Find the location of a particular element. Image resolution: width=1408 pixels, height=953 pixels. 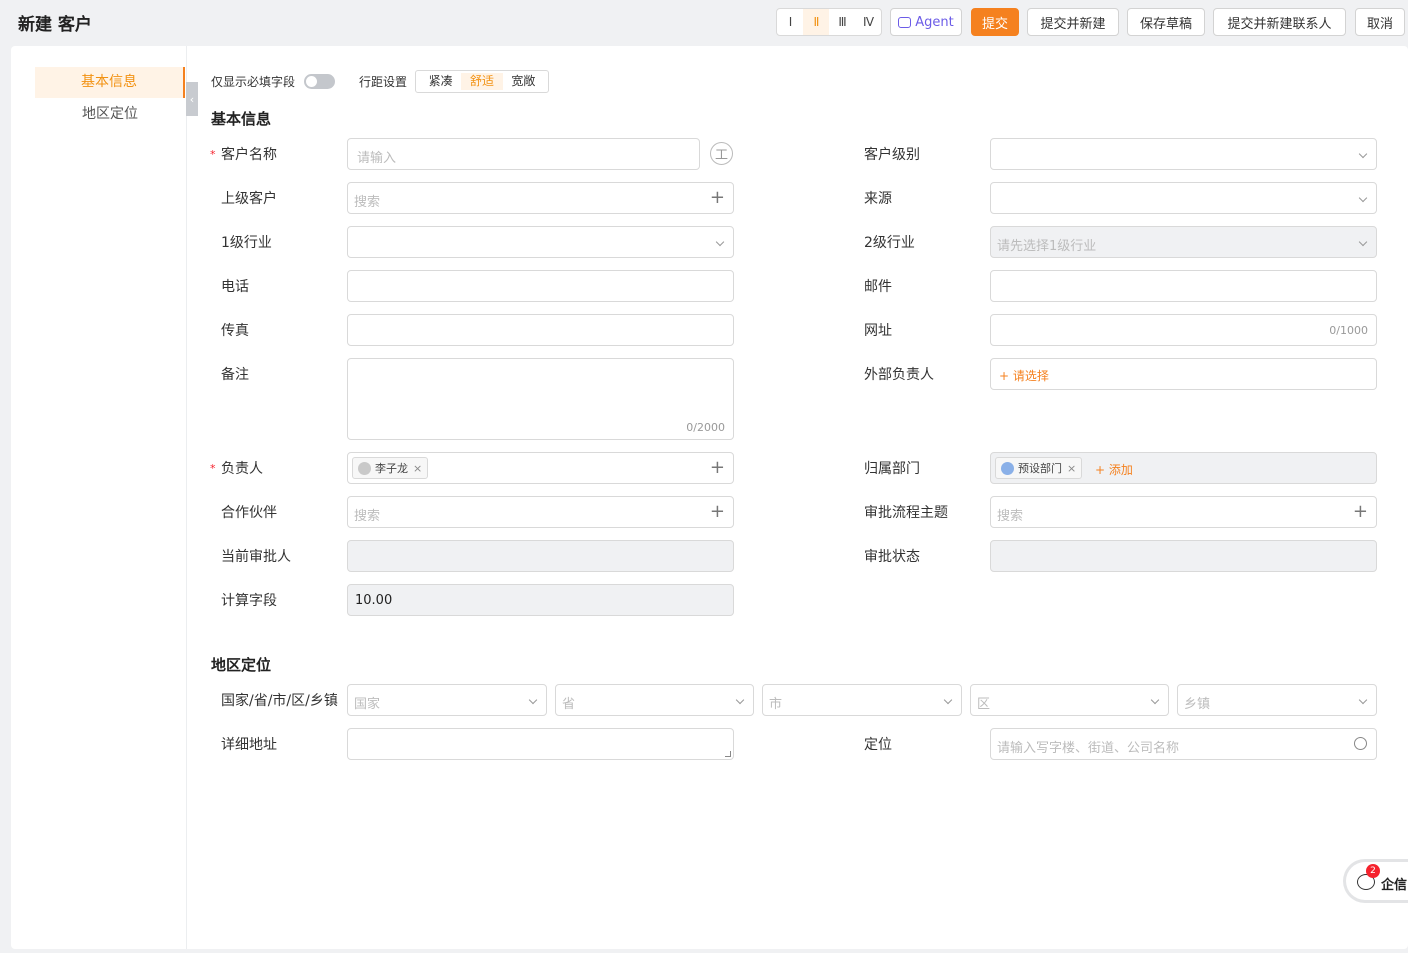

owner-tag: 李子龙 × is located at coordinates (390, 468).